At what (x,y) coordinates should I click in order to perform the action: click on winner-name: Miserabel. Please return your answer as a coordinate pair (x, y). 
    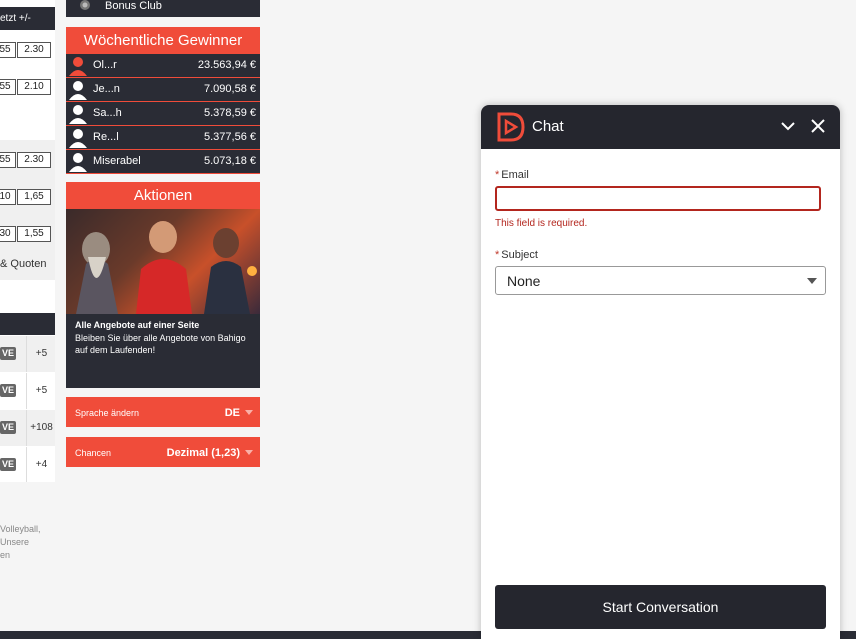
    Looking at the image, I should click on (117, 161).